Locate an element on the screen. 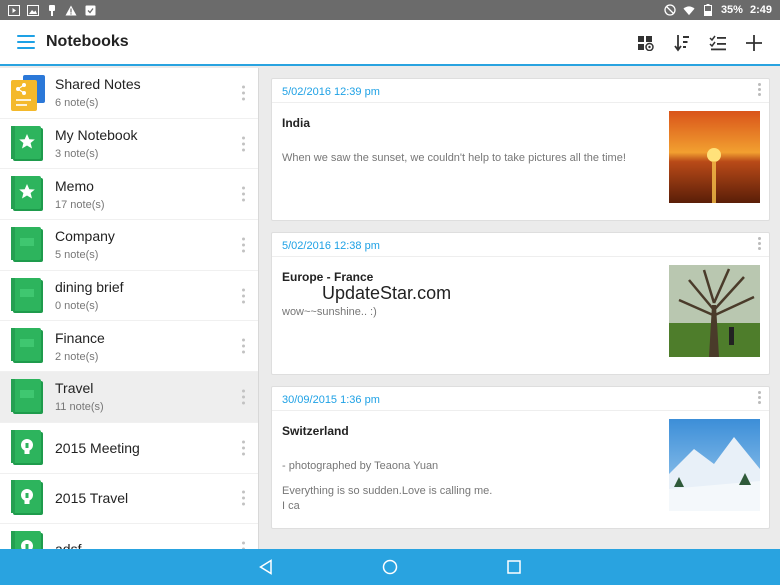 This screenshot has height=585, width=780. note-date: 5/02/2016 12:39 pm is located at coordinates (331, 92).